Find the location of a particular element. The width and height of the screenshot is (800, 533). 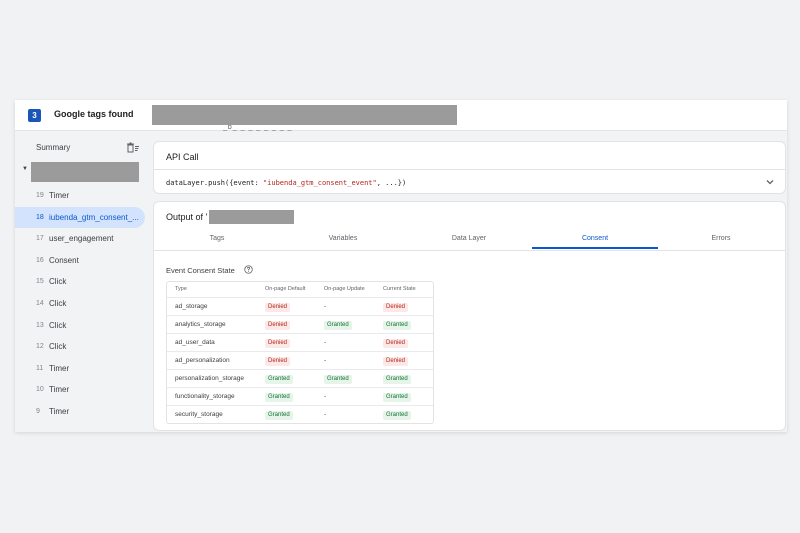

event-item: 13 Click is located at coordinates (80, 325).